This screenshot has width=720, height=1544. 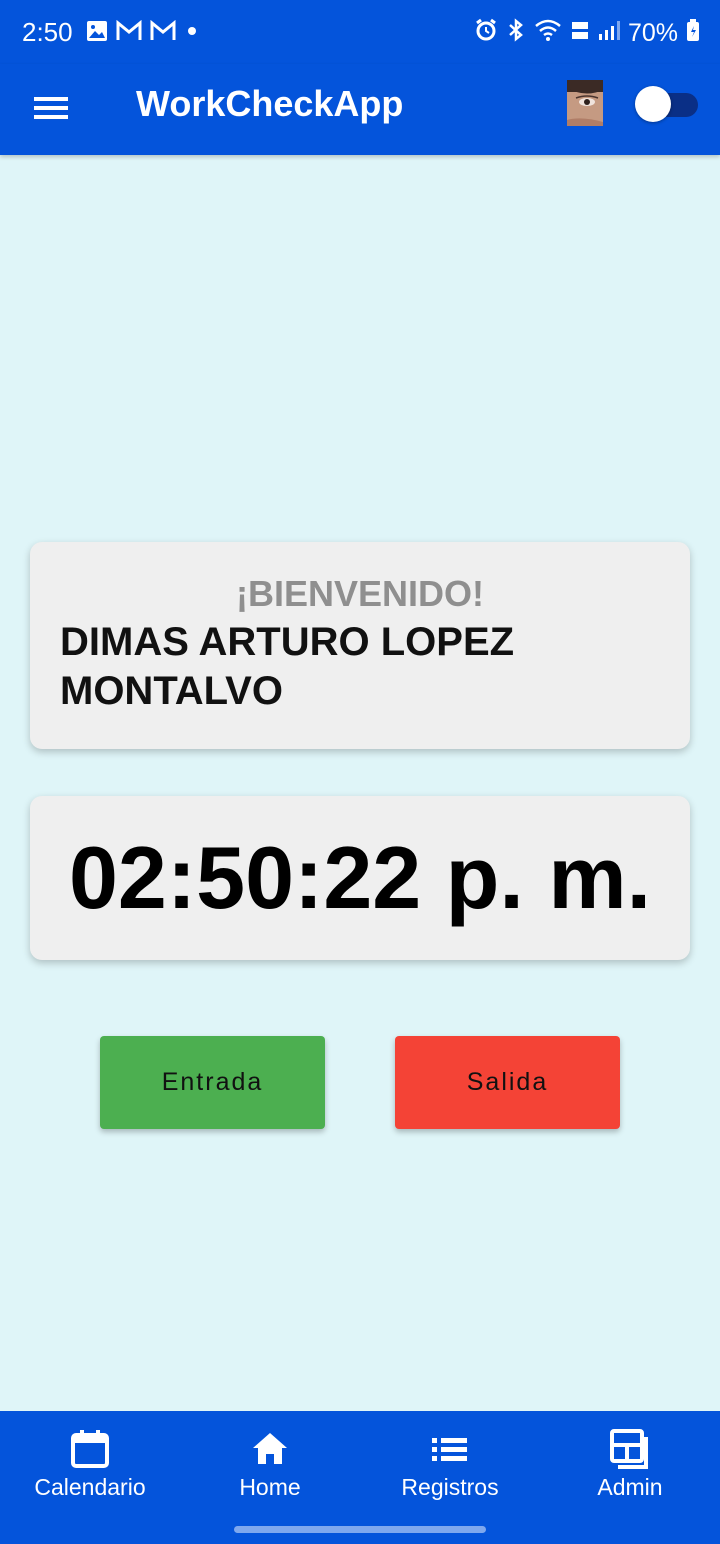 I want to click on status-left-icons, so click(x=143, y=33).